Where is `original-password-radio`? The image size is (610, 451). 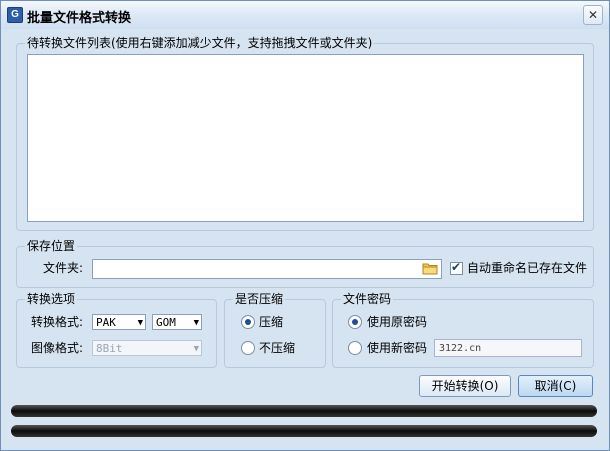 original-password-radio is located at coordinates (355, 322).